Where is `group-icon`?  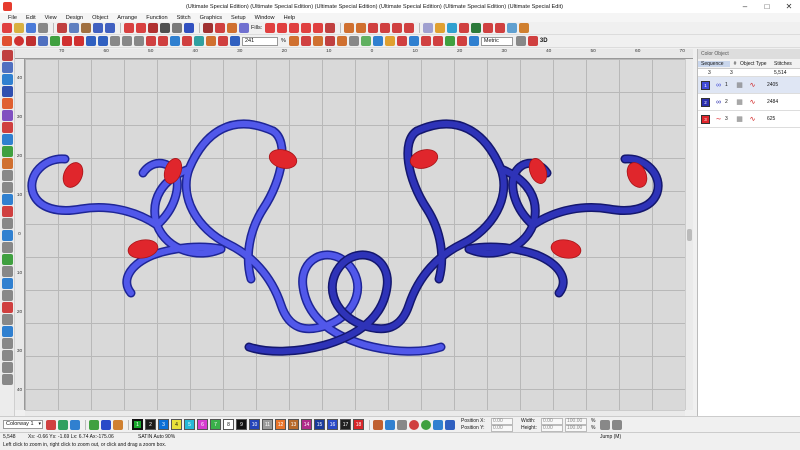
group-icon is located at coordinates (91, 41).